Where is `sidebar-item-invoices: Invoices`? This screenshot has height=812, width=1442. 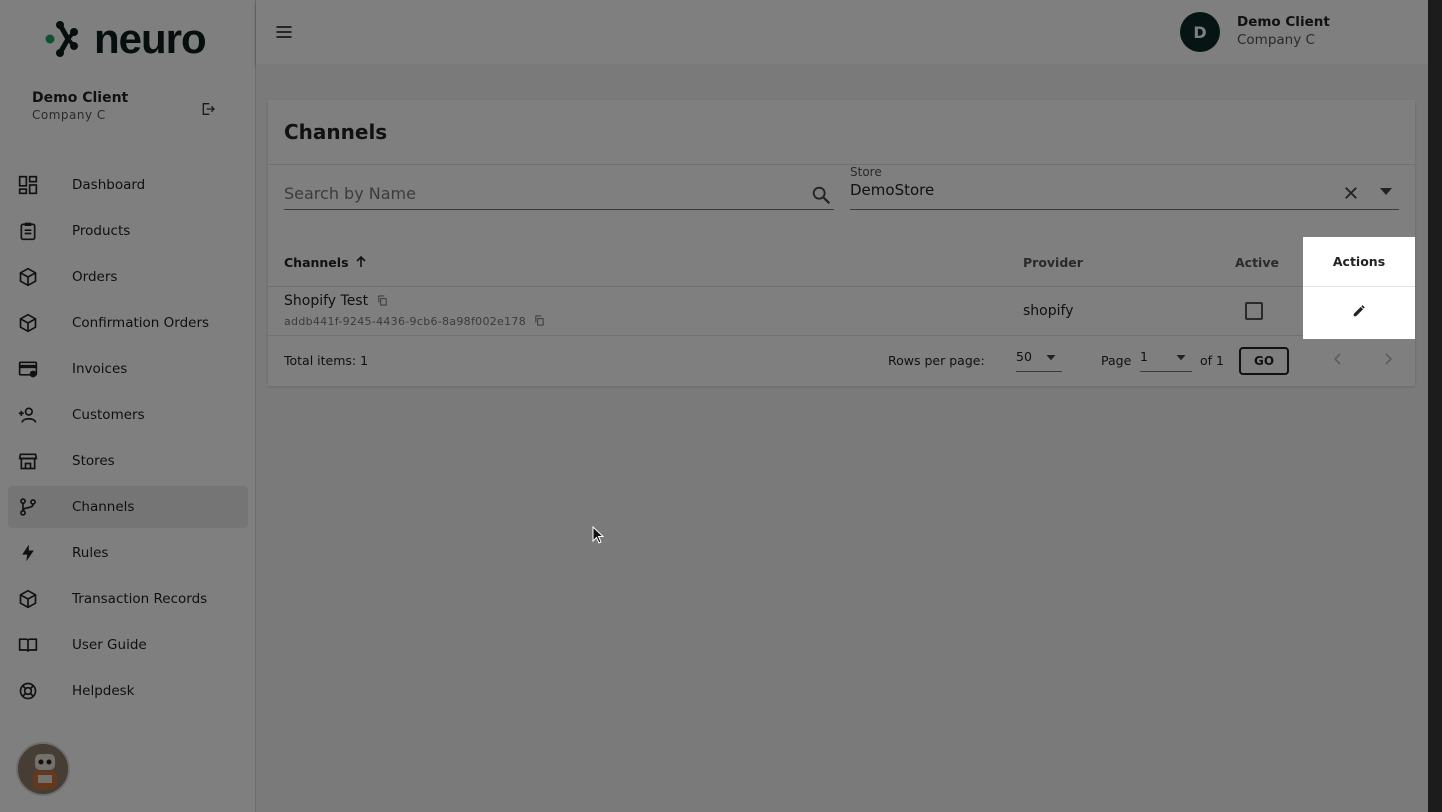 sidebar-item-invoices: Invoices is located at coordinates (128, 369).